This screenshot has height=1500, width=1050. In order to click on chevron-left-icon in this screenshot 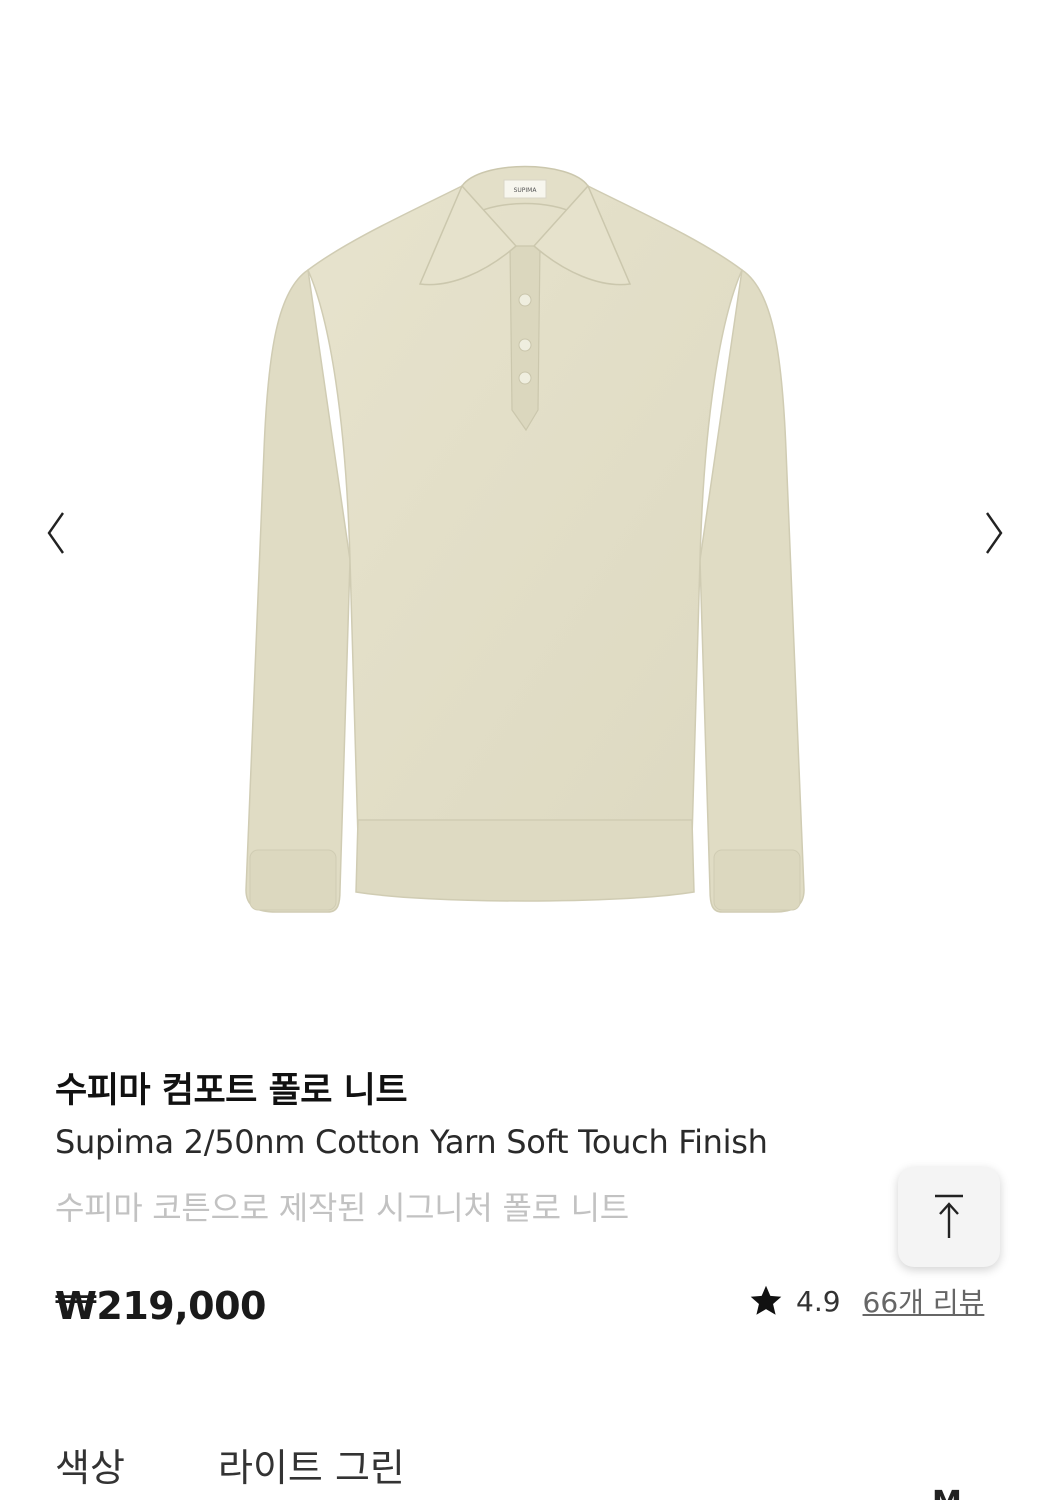, I will do `click(55, 533)`.